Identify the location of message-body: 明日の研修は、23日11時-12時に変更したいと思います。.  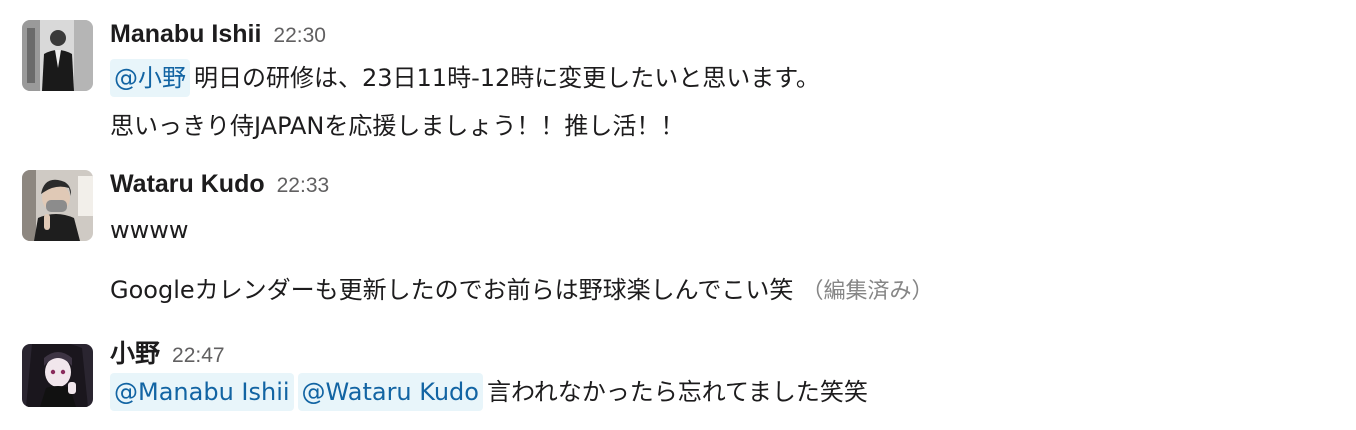
(507, 78).